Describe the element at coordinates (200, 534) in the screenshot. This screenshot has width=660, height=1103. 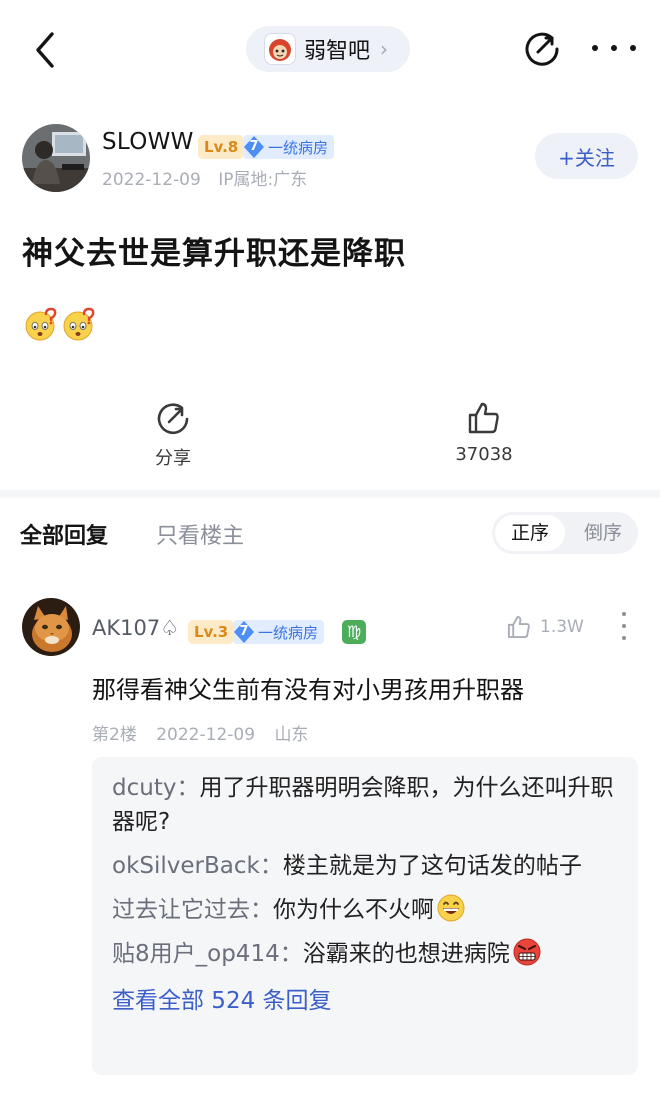
I see `tab-op-only: 只看楼主` at that location.